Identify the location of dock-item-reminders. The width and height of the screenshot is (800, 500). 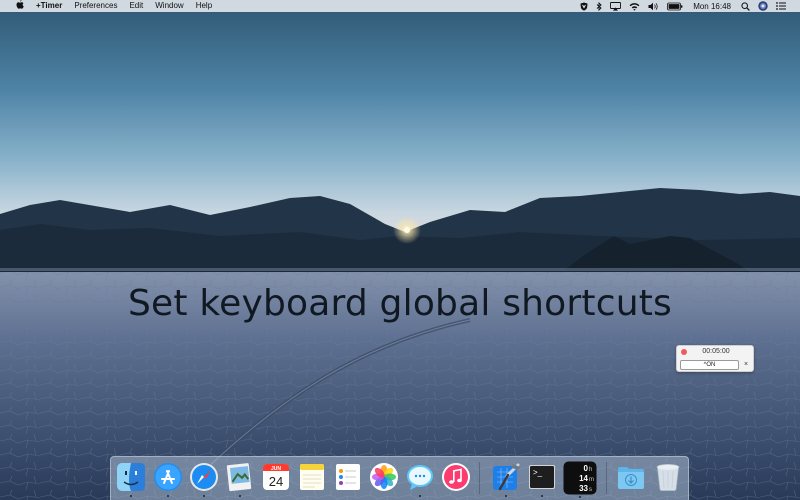
(348, 477).